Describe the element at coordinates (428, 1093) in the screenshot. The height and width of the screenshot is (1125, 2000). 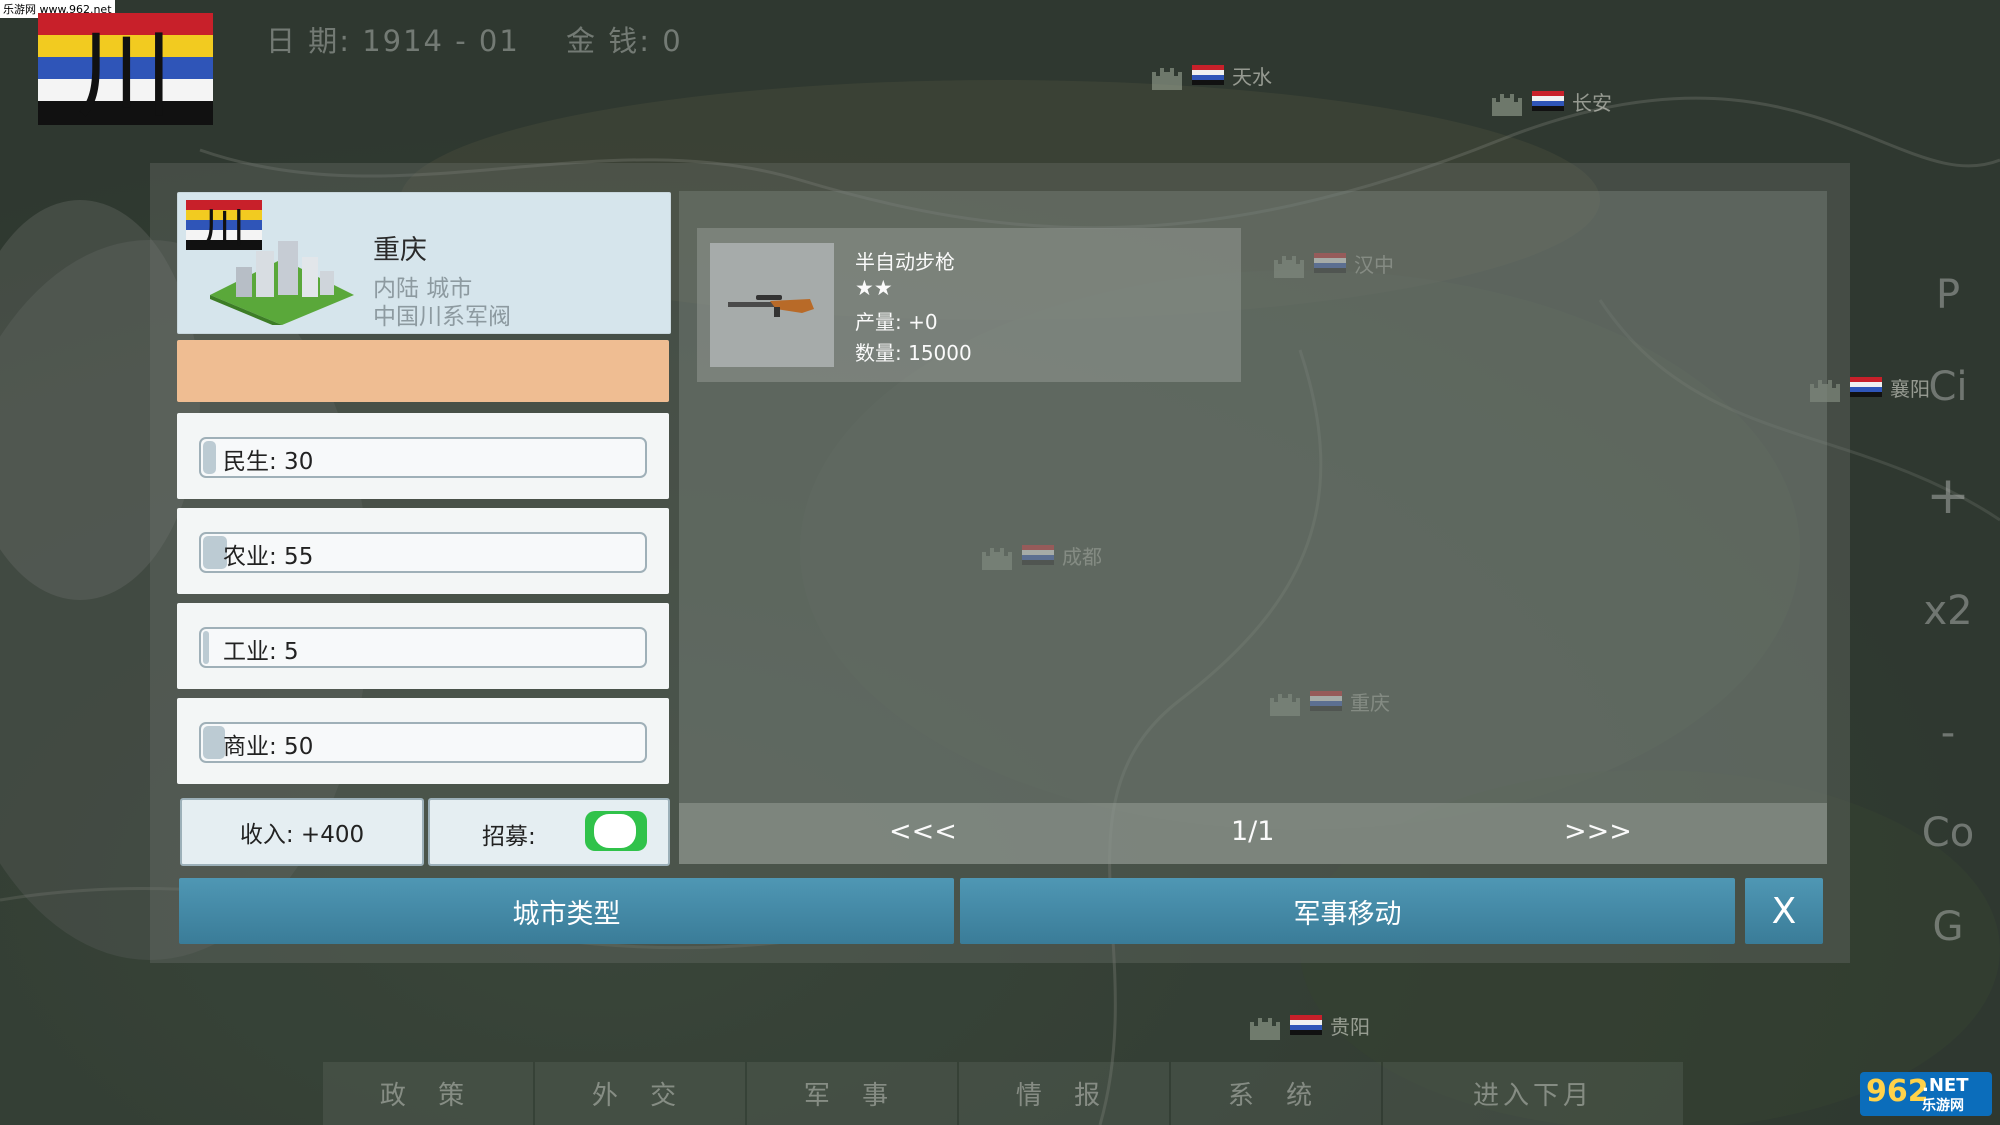
I see `menu-policy: 政 策` at that location.